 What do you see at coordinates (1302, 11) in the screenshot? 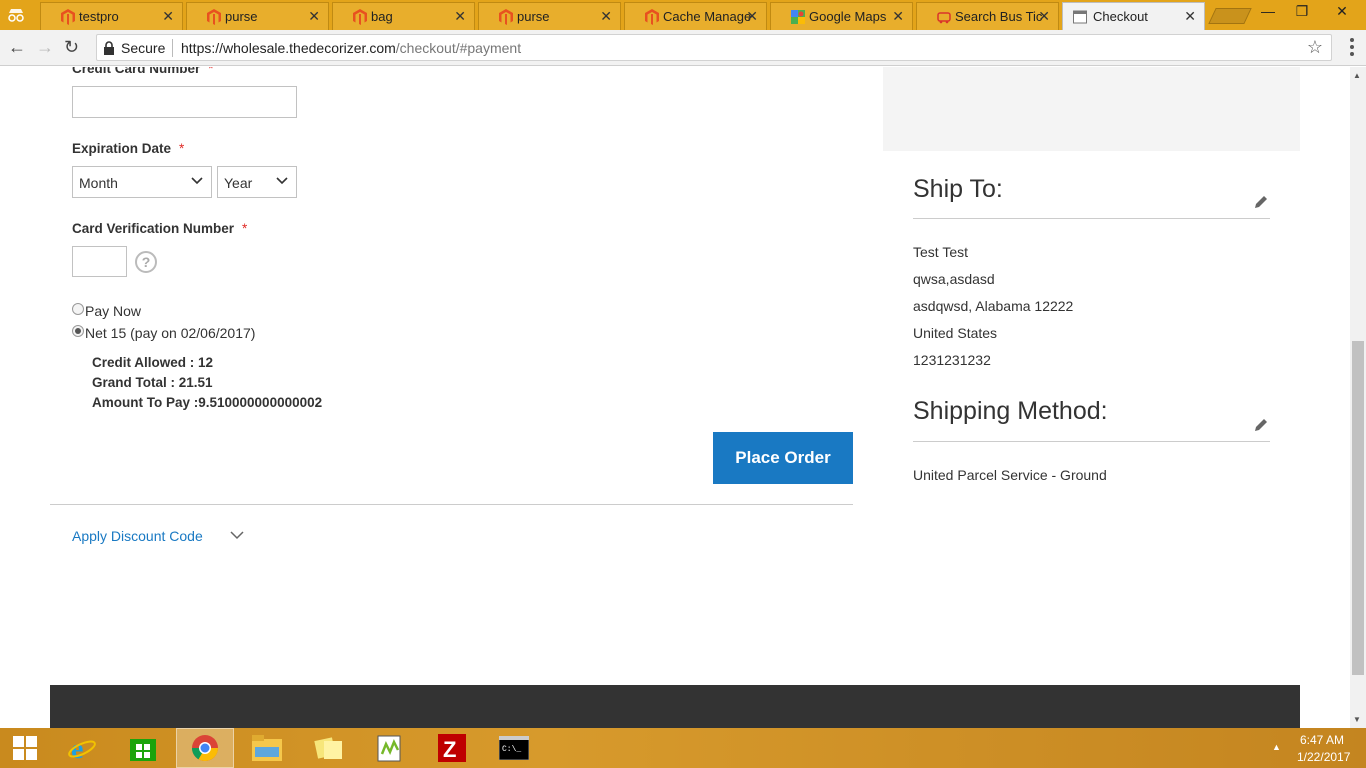
I see `restore-icon: ❐` at bounding box center [1302, 11].